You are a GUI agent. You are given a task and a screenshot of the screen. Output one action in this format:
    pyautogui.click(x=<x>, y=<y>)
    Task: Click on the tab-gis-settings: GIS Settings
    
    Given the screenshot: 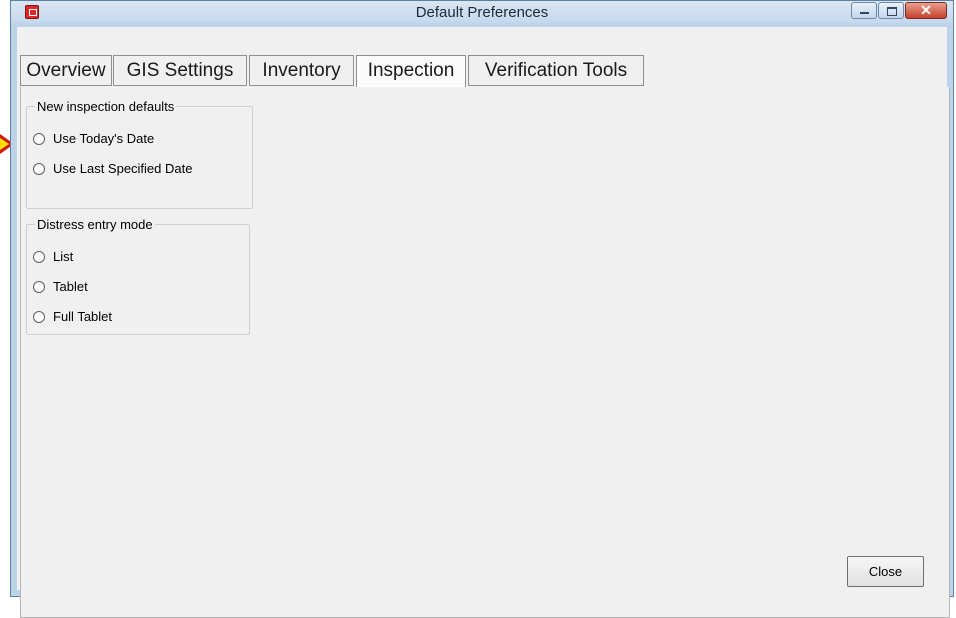 What is the action you would take?
    pyautogui.click(x=180, y=70)
    